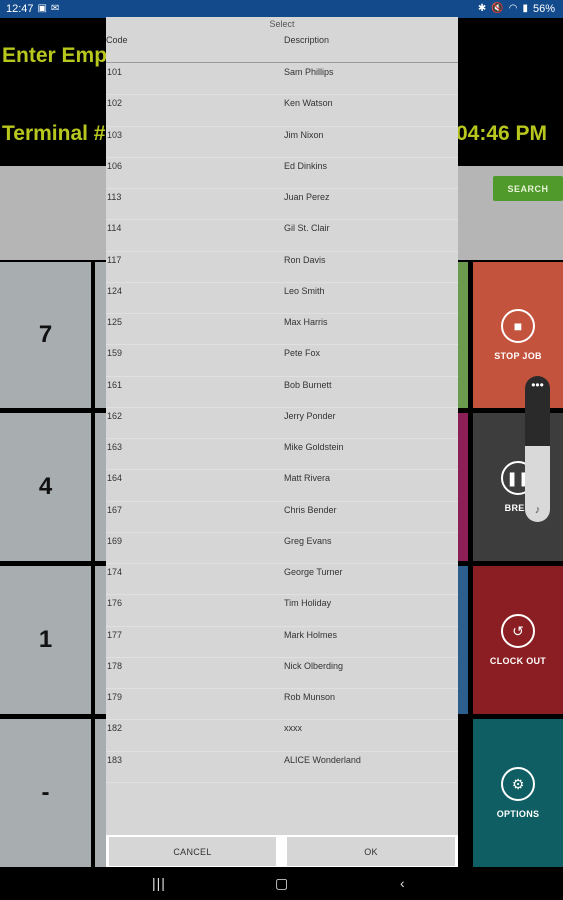 The width and height of the screenshot is (563, 900). What do you see at coordinates (282, 47) in the screenshot?
I see `column-header: Code Description` at bounding box center [282, 47].